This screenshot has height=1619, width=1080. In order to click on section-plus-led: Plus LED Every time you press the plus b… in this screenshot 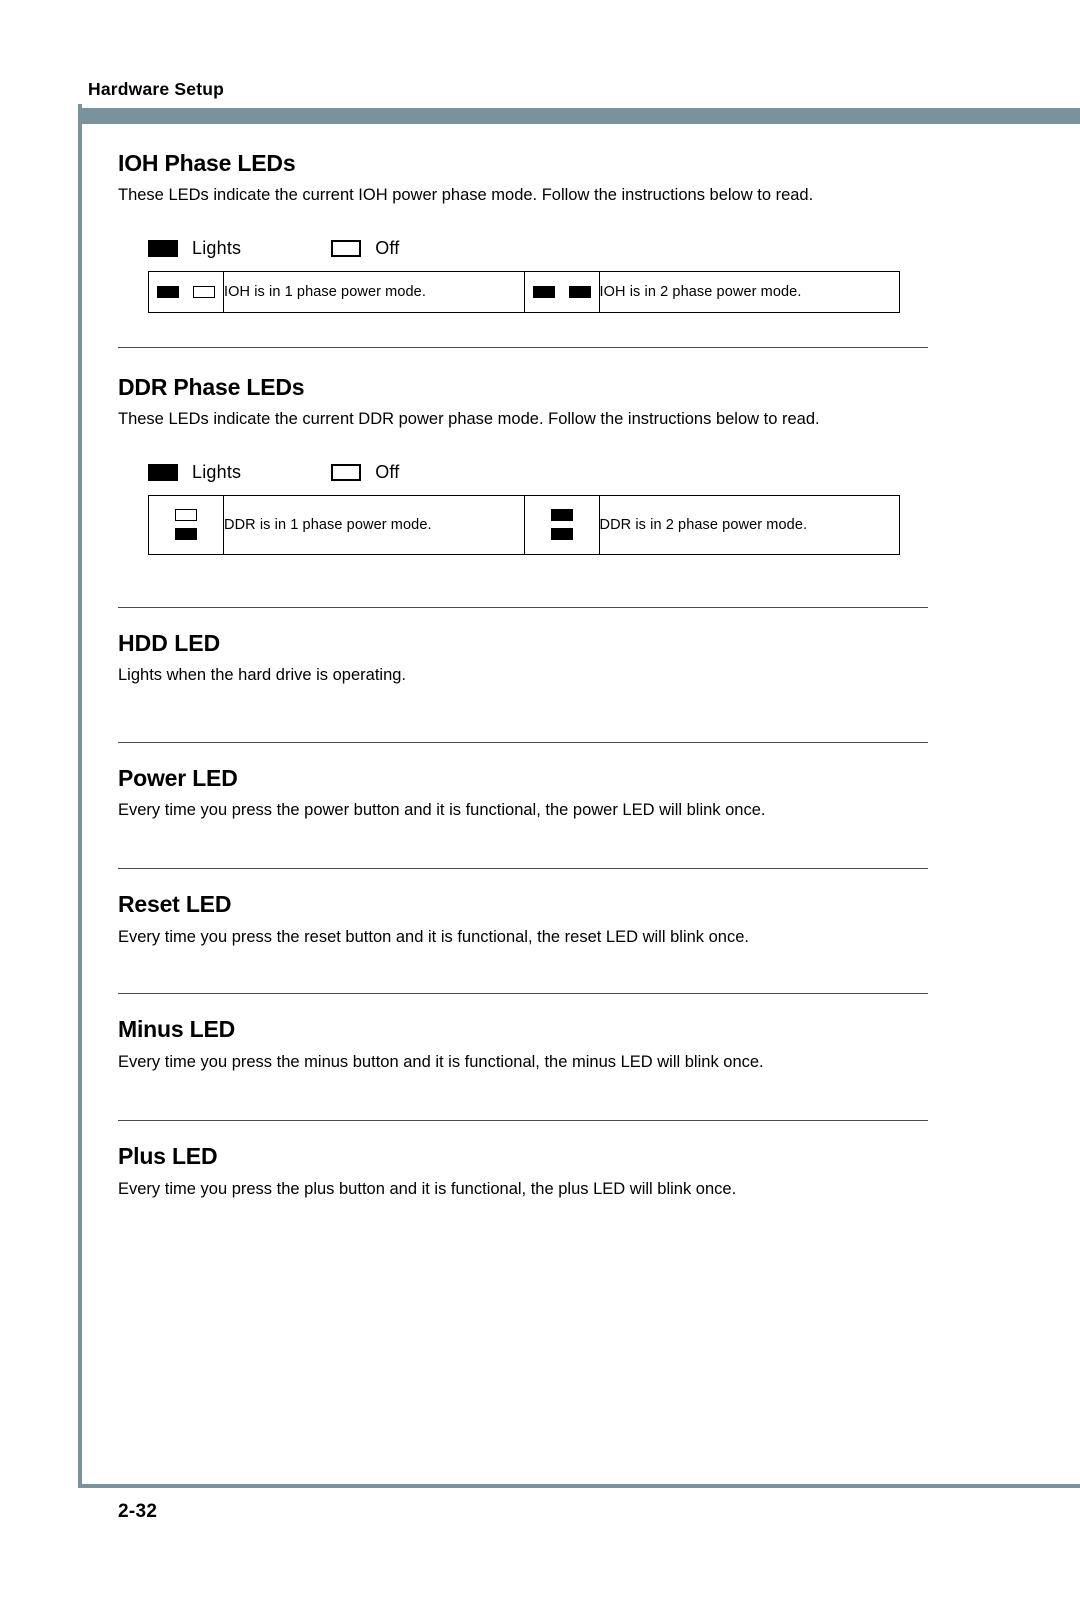, I will do `click(523, 1160)`.